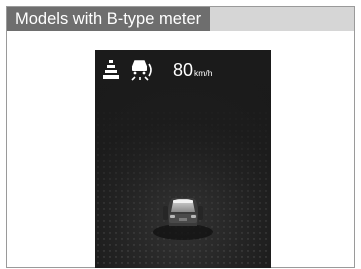 The height and width of the screenshot is (269, 361). I want to click on speed-value: 80, so click(183, 70).